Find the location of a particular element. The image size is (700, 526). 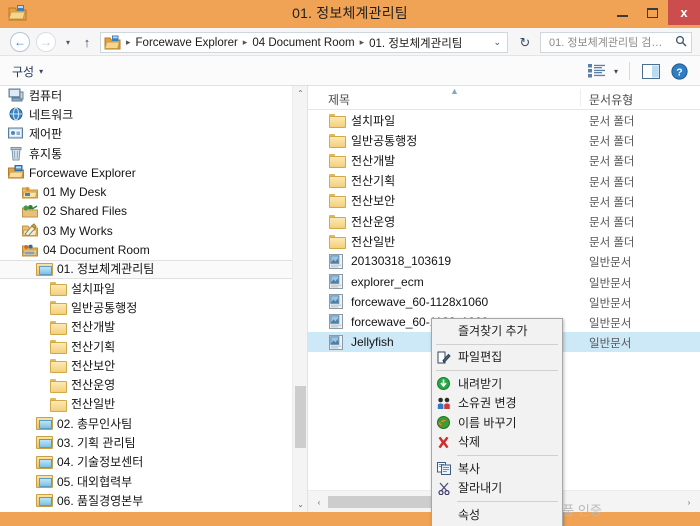

sidebar-item-6: 02 Shared Files is located at coordinates (146, 211).